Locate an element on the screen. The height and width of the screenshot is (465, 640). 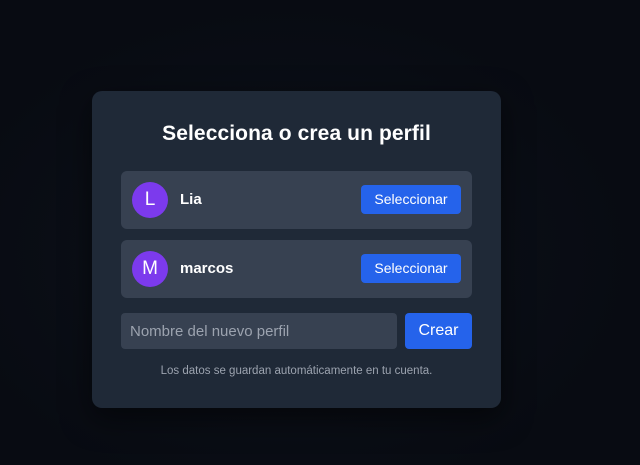
new-profile-name-input is located at coordinates (259, 331).